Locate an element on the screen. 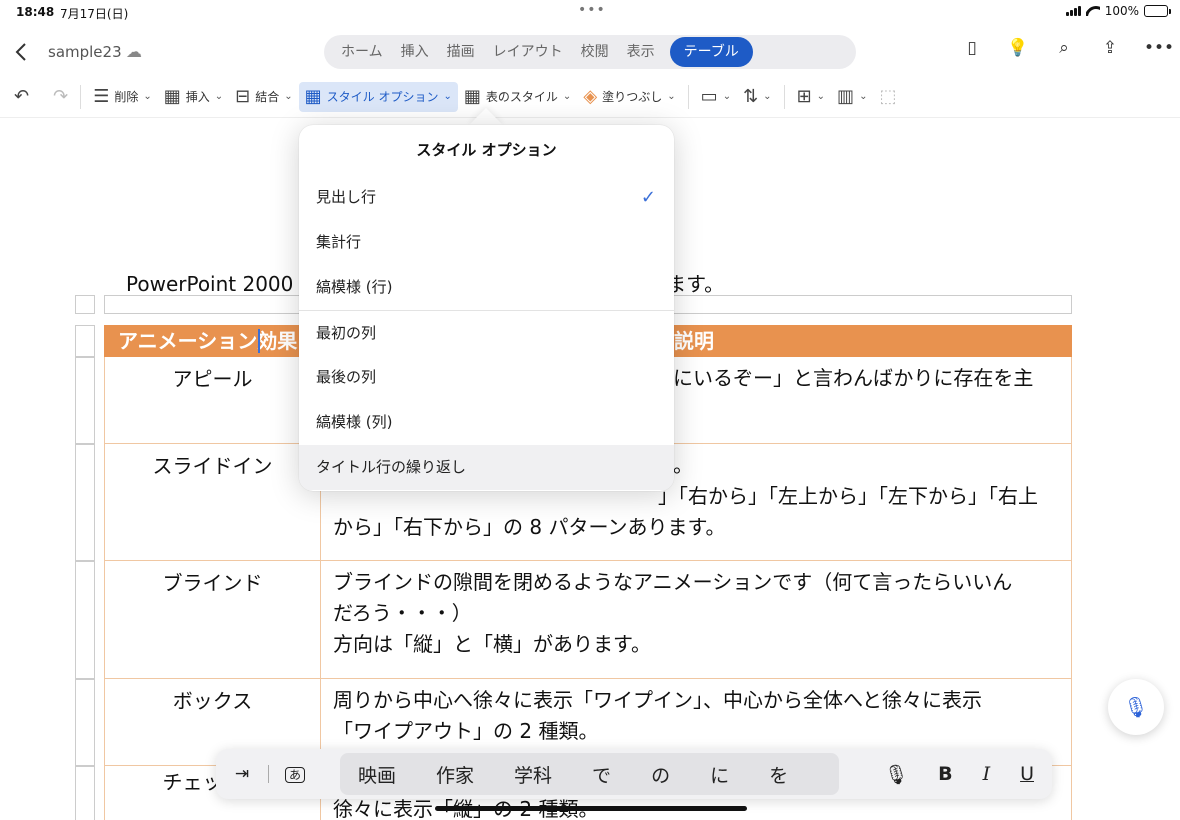  tab-draw: 描画 is located at coordinates (461, 52).